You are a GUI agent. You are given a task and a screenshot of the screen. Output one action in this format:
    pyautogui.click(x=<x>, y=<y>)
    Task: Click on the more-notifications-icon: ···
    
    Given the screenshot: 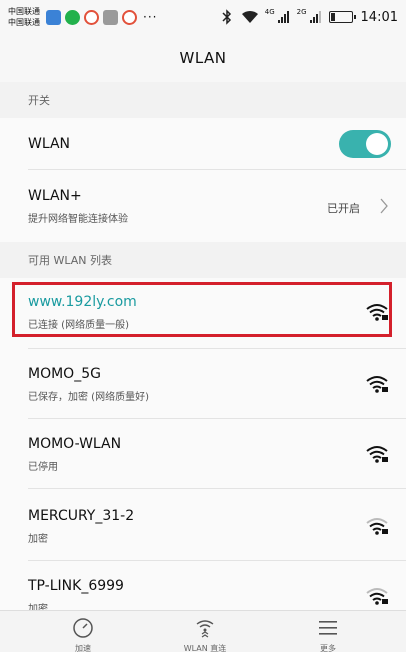 What is the action you would take?
    pyautogui.click(x=150, y=17)
    